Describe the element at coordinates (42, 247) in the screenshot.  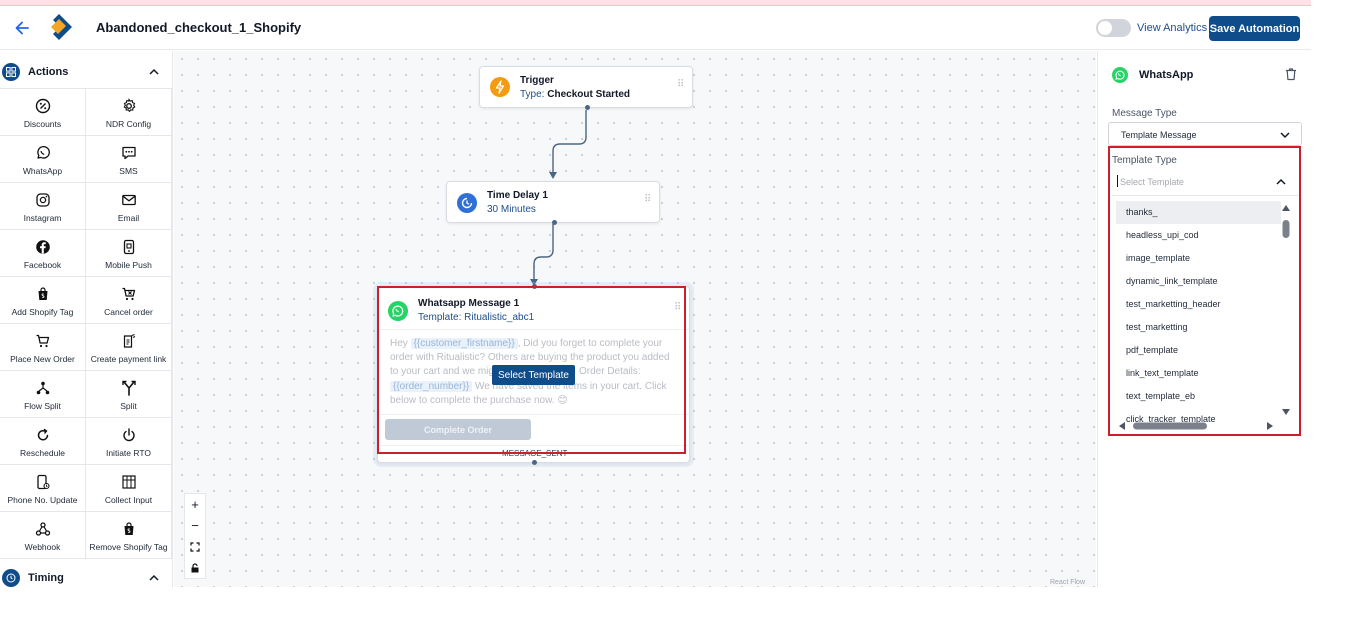
I see `facebook-icon` at that location.